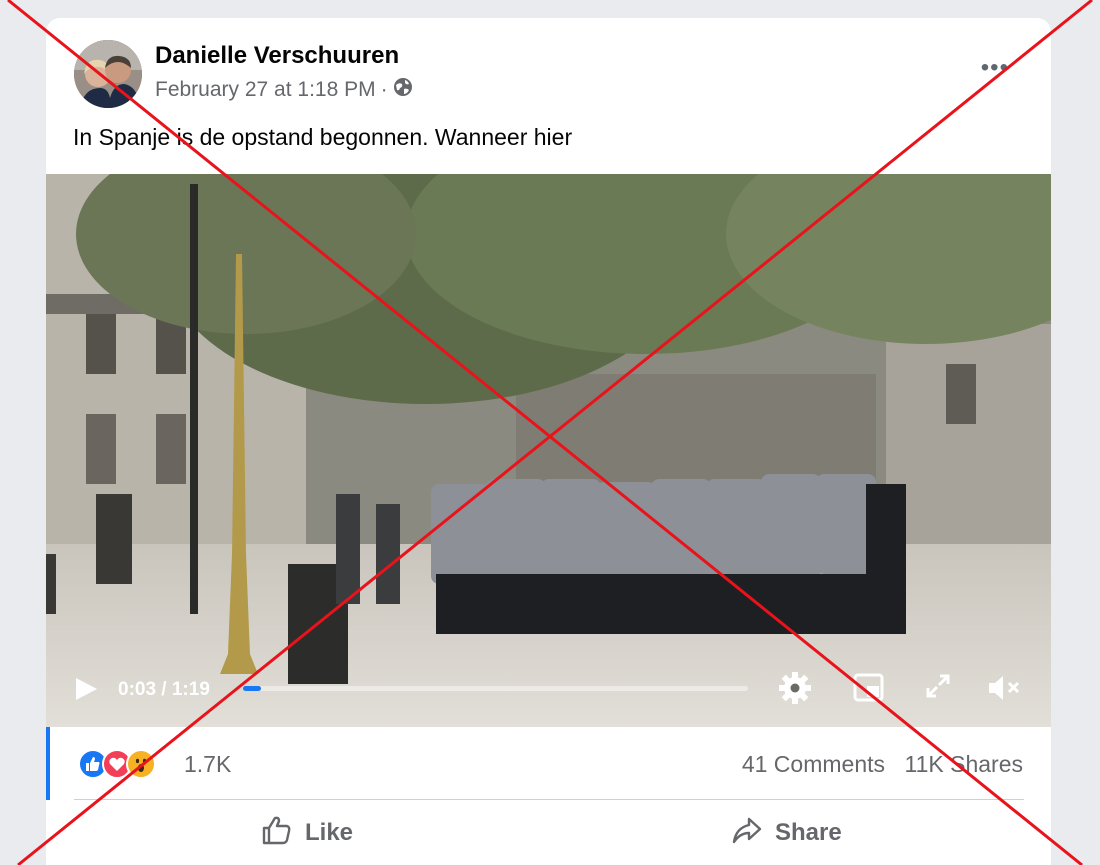  I want to click on wow-icon, so click(141, 764).